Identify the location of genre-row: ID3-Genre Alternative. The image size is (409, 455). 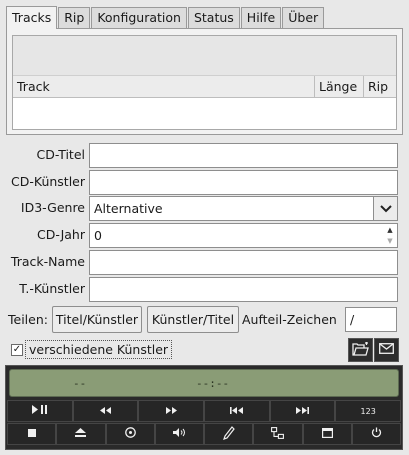
(204, 209).